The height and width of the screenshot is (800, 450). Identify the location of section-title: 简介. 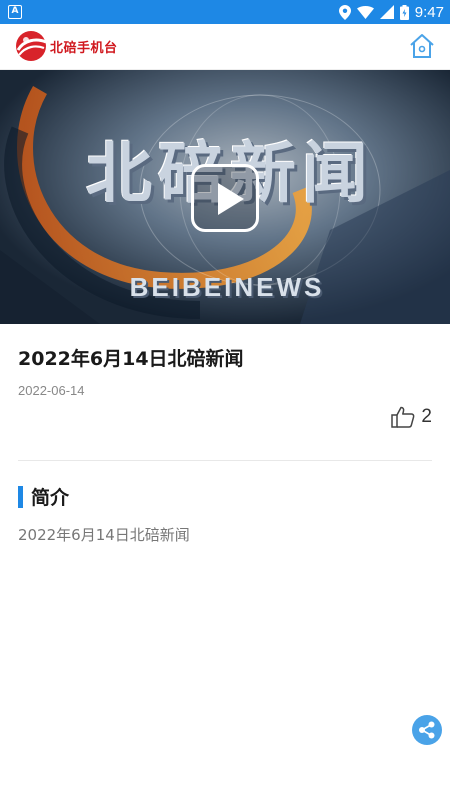
(50, 498).